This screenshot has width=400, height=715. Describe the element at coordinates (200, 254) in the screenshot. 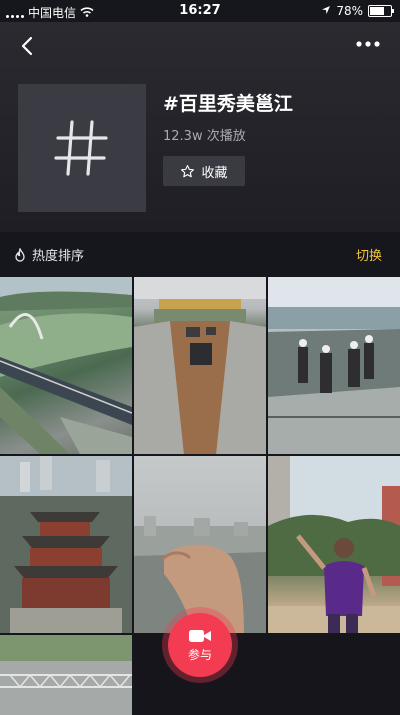

I see `sort-bar: 热度排序 切换` at that location.